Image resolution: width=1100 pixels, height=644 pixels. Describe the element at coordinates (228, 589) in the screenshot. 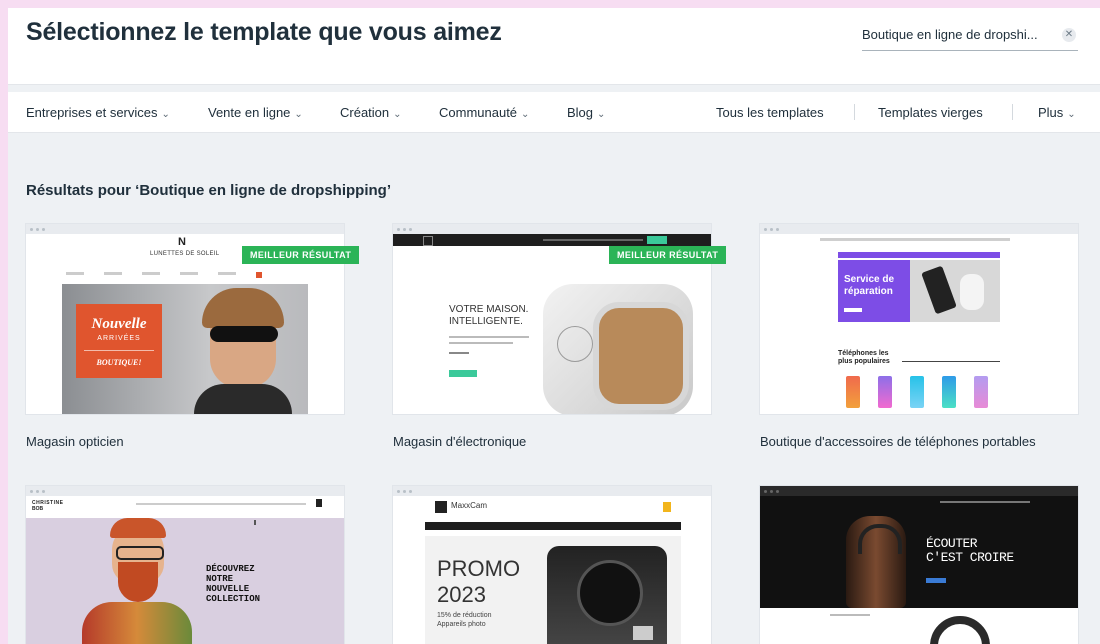

I see `promo-line: NOUVELLE` at that location.